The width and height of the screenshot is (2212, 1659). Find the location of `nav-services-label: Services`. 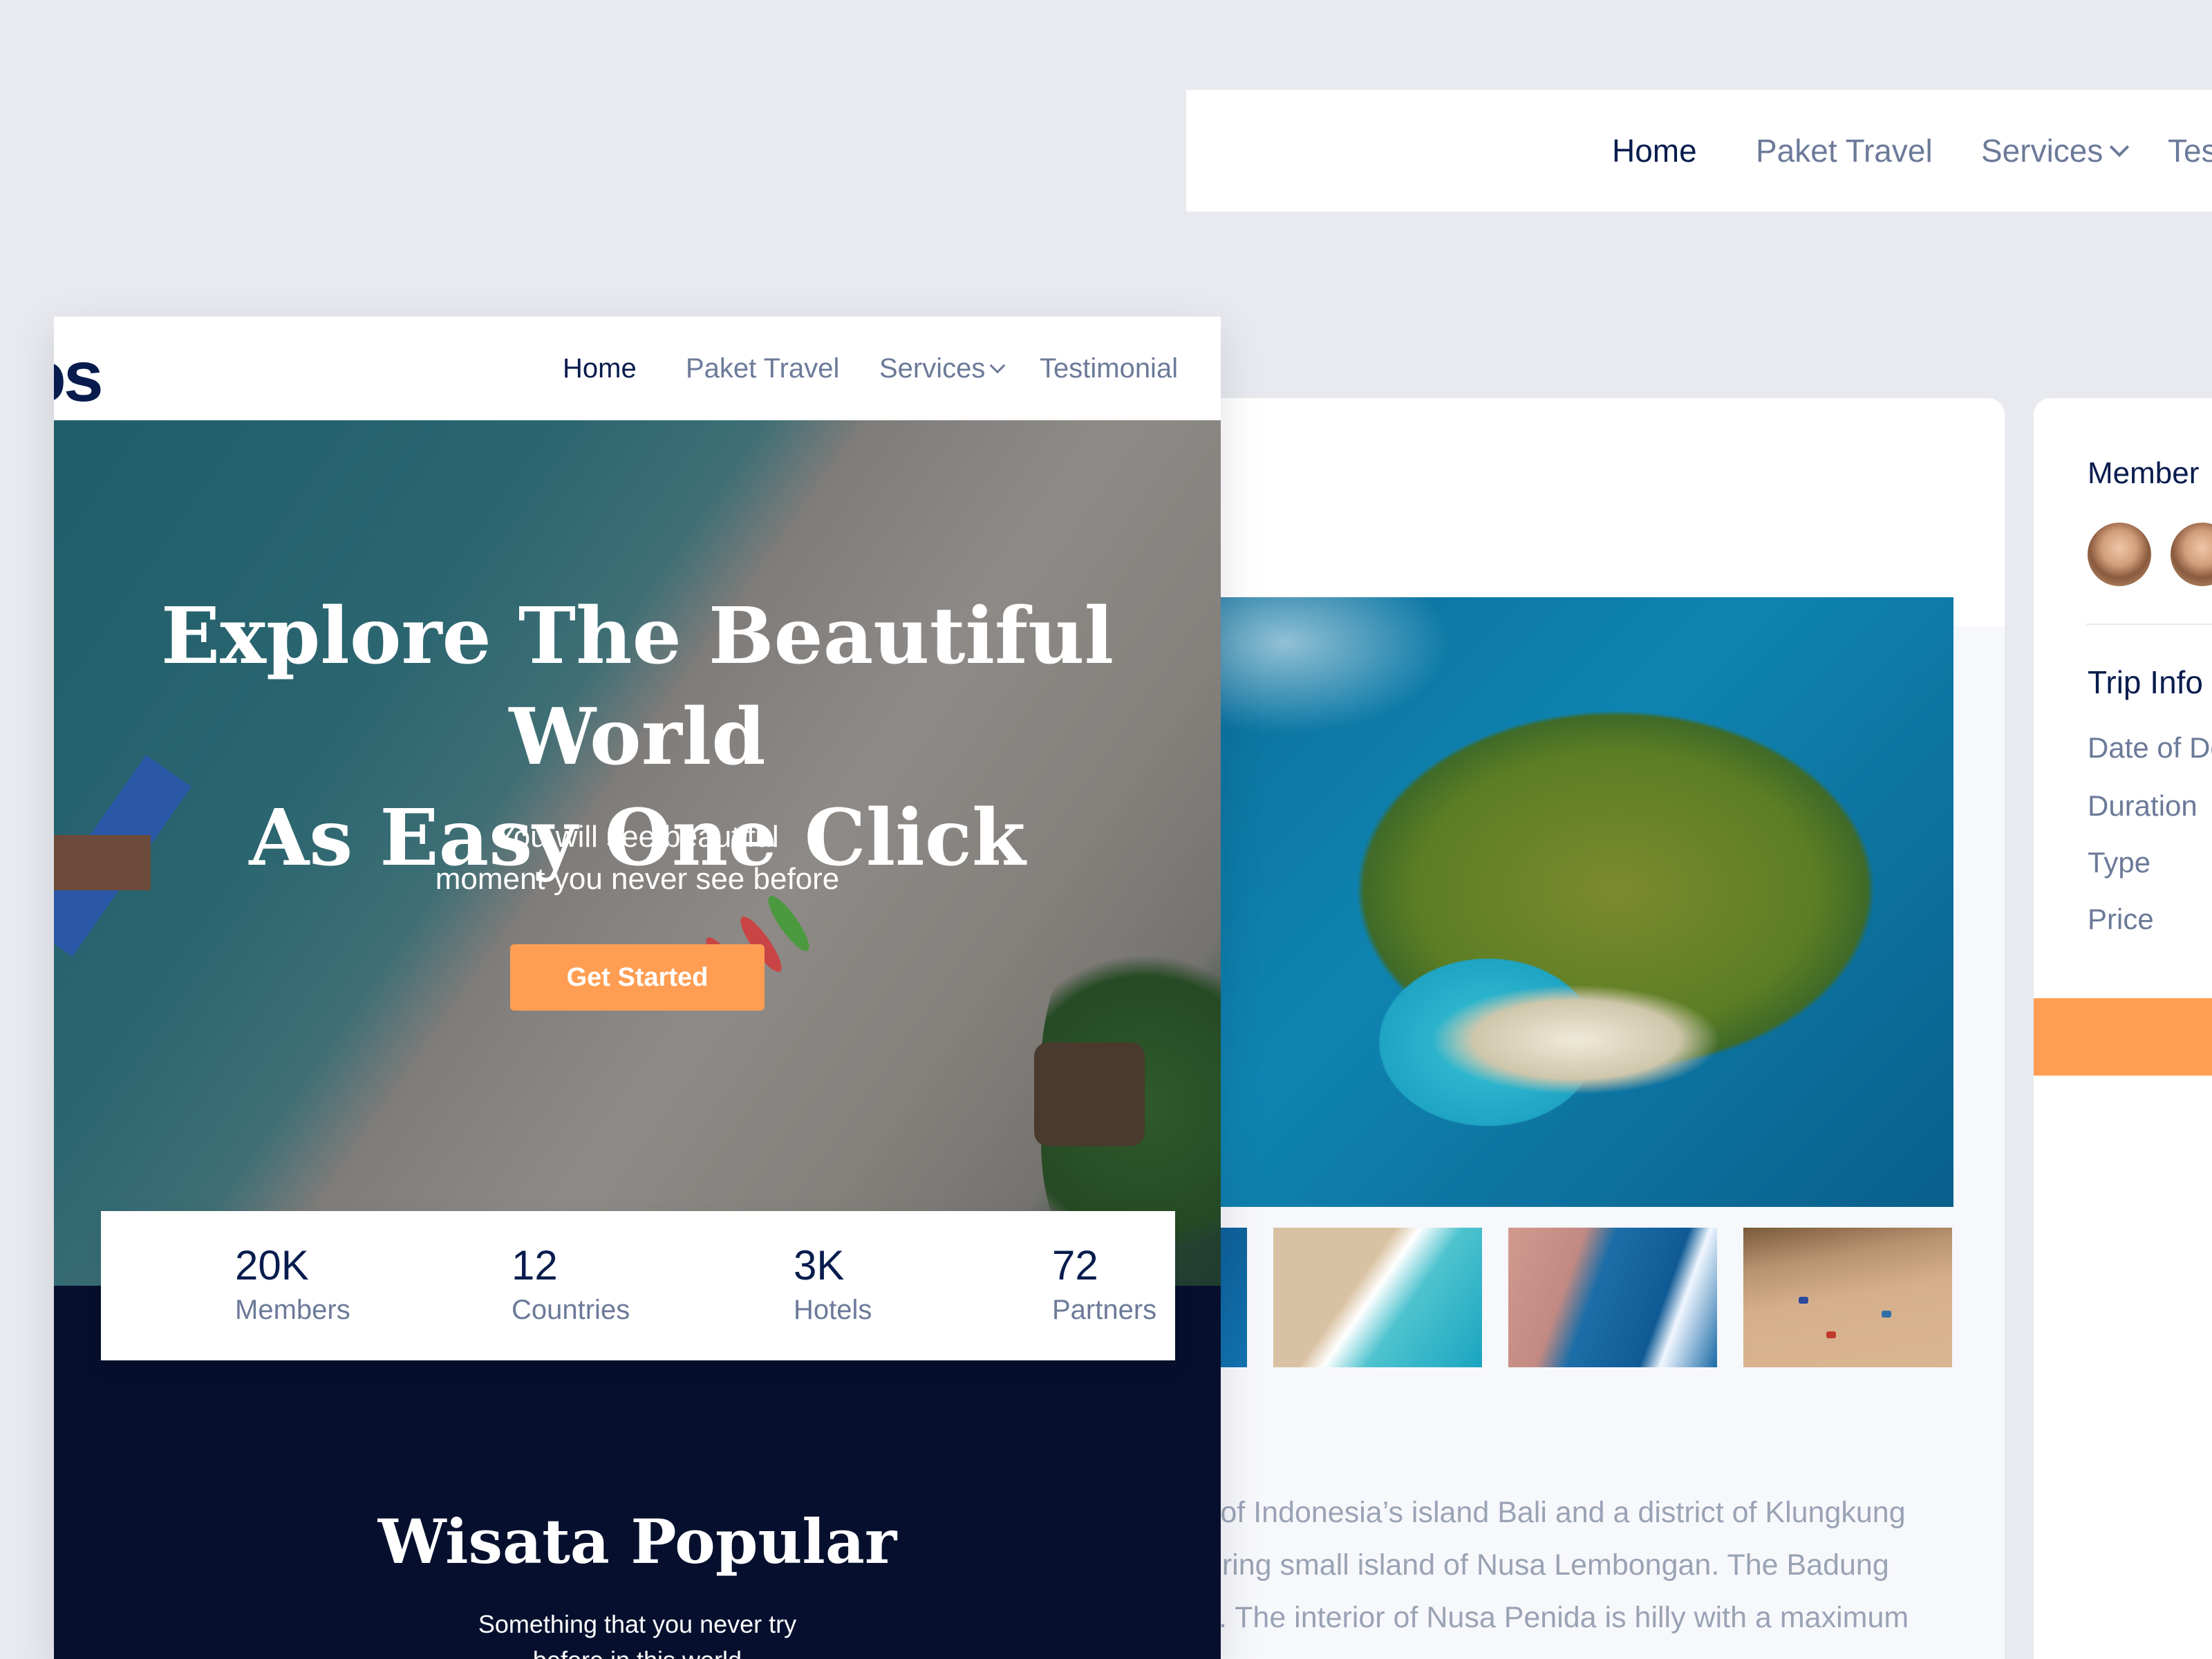

nav-services-label: Services is located at coordinates (932, 368).